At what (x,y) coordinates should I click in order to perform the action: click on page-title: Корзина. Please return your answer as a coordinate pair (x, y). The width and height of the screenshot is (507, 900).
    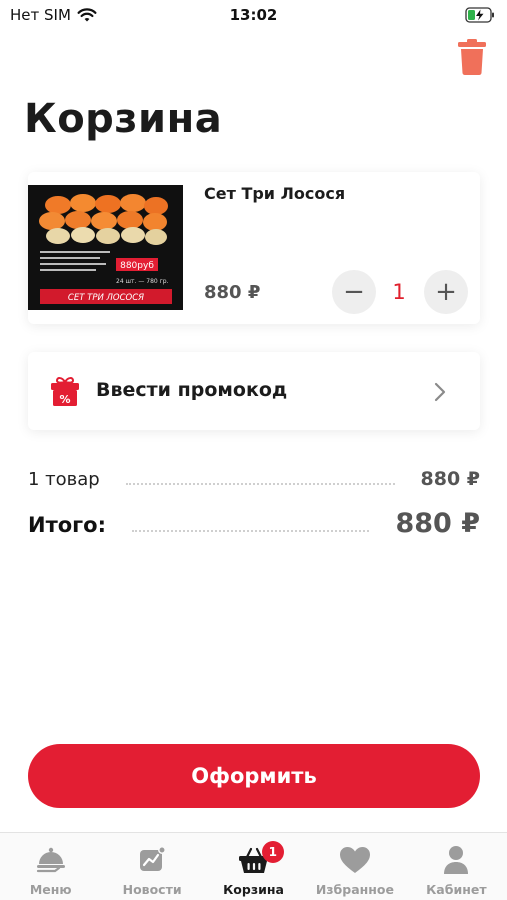
    Looking at the image, I should click on (123, 119).